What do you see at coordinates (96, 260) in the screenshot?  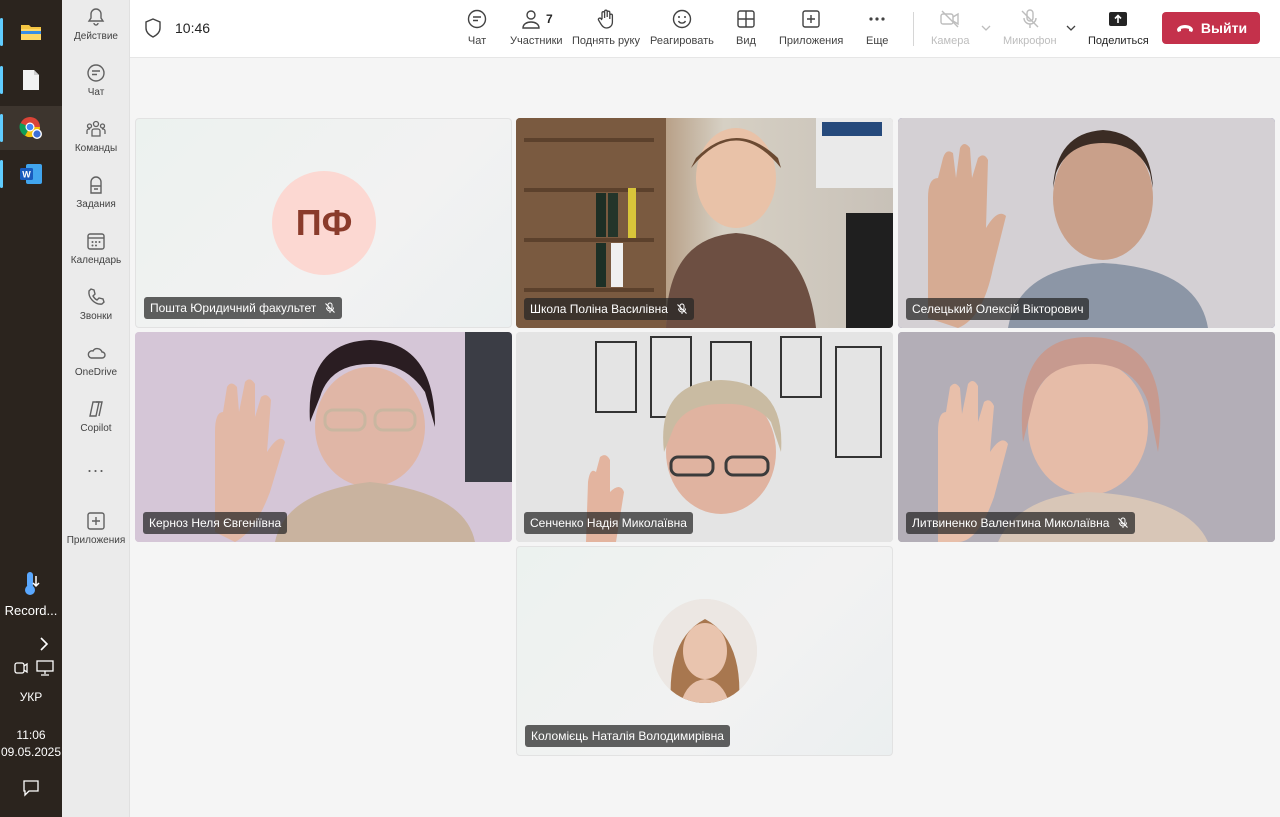 I see `rail-item-label: Календарь` at bounding box center [96, 260].